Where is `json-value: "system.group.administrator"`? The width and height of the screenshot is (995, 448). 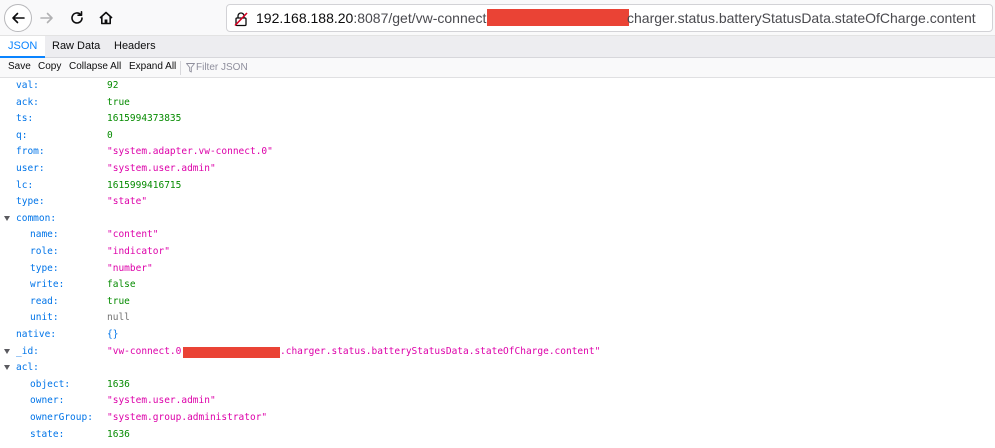
json-value: "system.group.administrator" is located at coordinates (187, 417).